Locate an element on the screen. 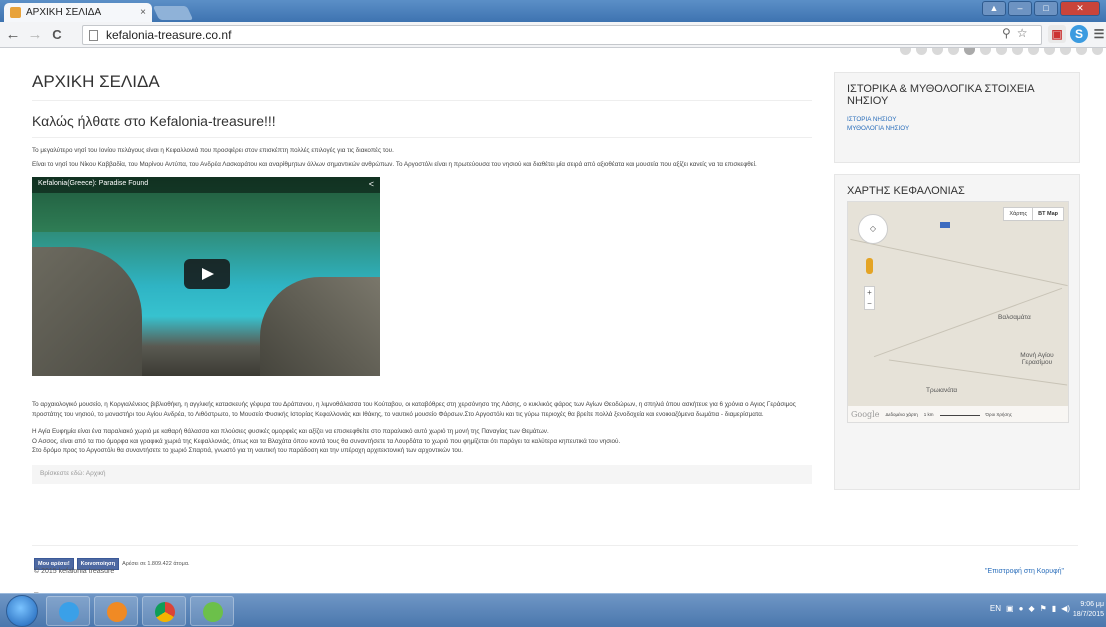  pan-control-icon: ◇ is located at coordinates (873, 229).